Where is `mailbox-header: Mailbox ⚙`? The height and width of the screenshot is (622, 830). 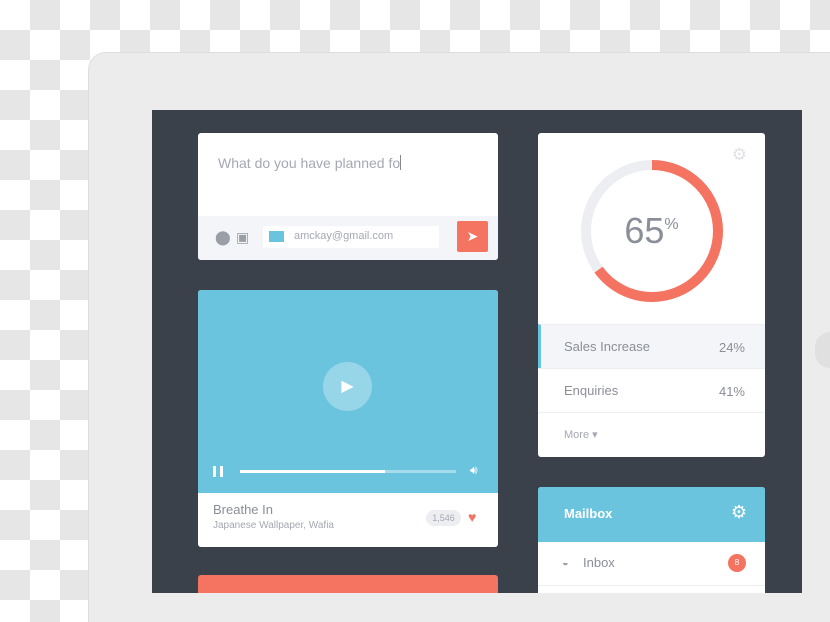
mailbox-header: Mailbox ⚙ is located at coordinates (651, 514).